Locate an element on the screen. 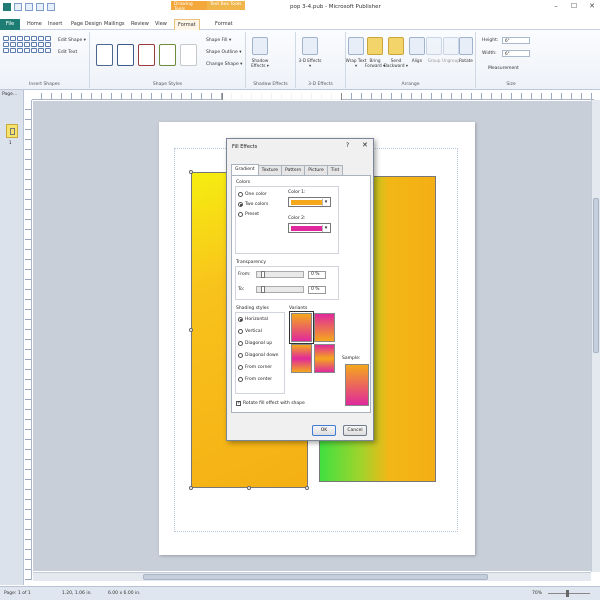 The image size is (600, 600). radio-diagonal-down: Diagonal down is located at coordinates (258, 355).